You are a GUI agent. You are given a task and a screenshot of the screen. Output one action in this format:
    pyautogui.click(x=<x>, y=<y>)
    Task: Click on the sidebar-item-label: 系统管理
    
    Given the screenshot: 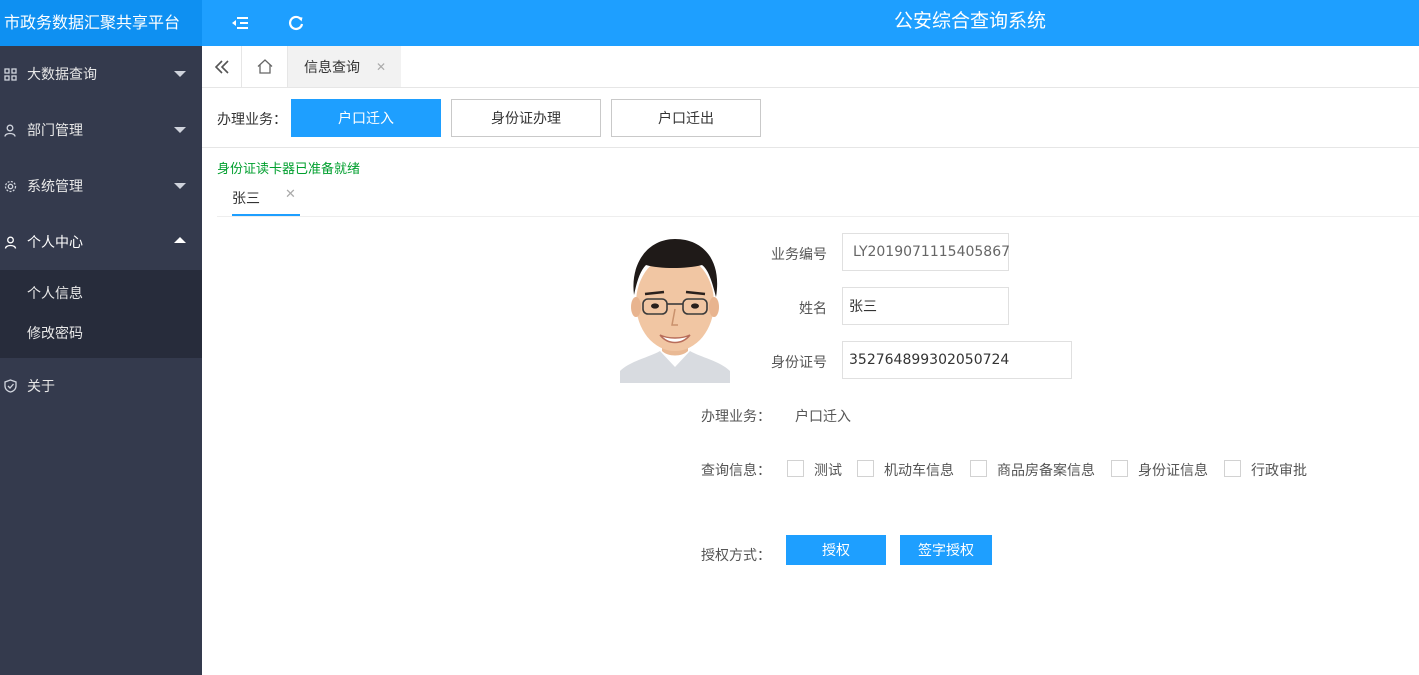 What is the action you would take?
    pyautogui.click(x=55, y=187)
    